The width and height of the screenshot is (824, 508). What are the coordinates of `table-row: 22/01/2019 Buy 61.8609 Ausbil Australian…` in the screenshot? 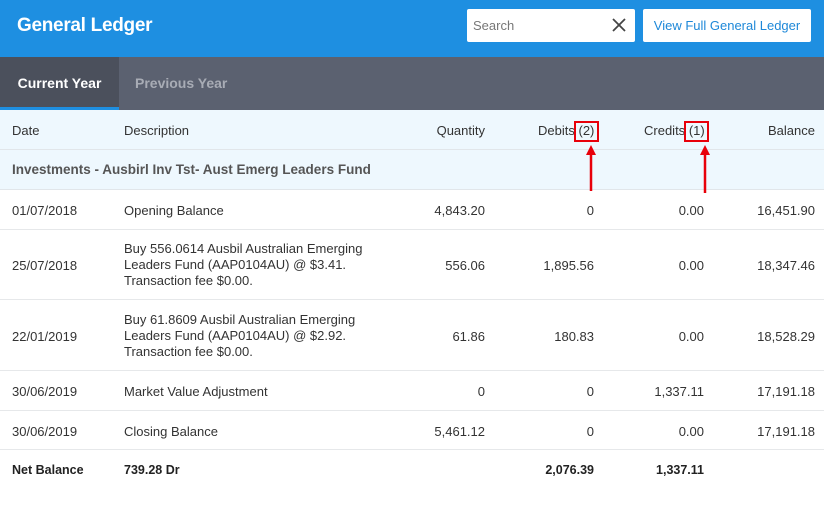 It's located at (412, 335).